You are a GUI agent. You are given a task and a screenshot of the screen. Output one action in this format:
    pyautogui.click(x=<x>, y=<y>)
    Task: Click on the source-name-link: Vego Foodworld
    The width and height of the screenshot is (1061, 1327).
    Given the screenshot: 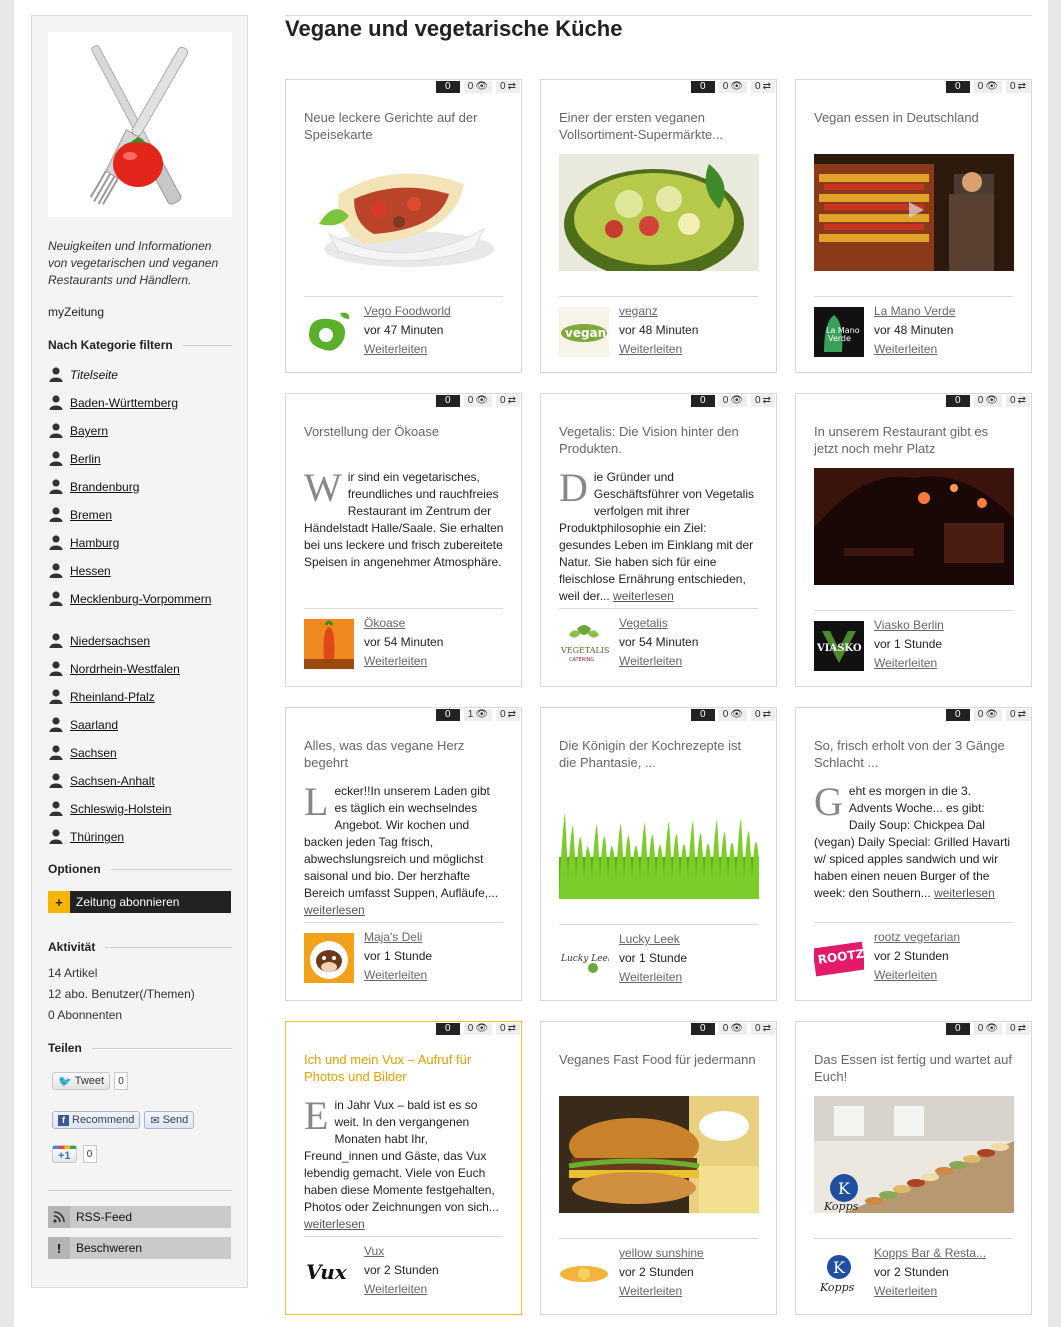 What is the action you would take?
    pyautogui.click(x=407, y=311)
    